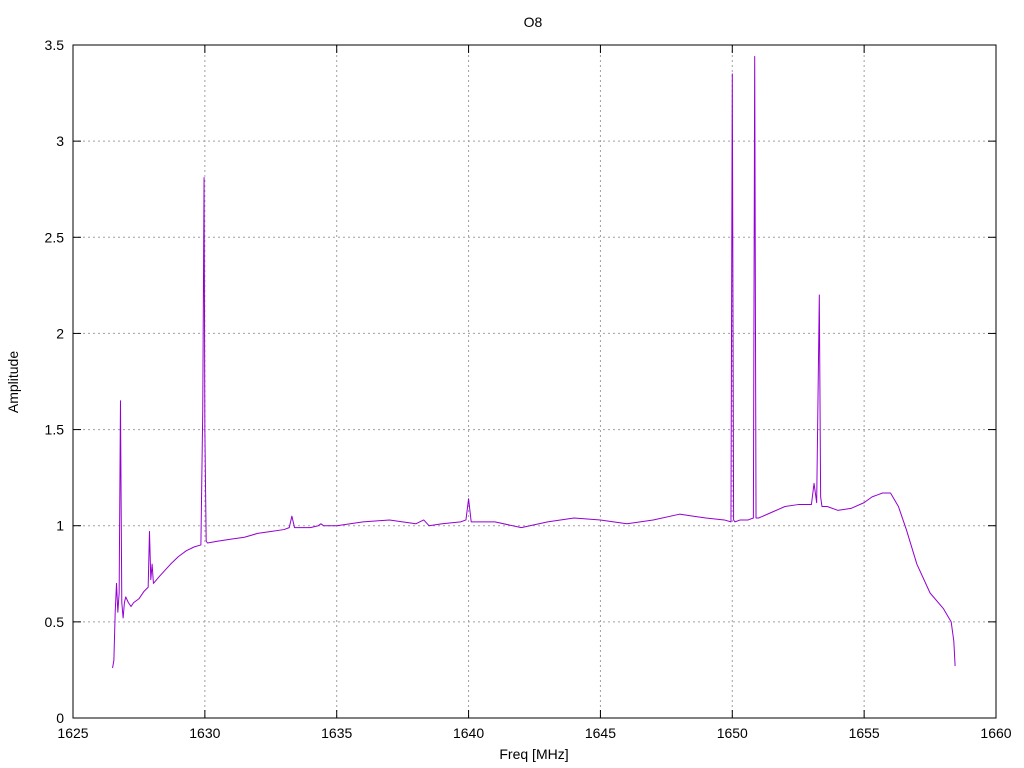  What do you see at coordinates (60, 141) in the screenshot?
I see `y-tick-label: 3` at bounding box center [60, 141].